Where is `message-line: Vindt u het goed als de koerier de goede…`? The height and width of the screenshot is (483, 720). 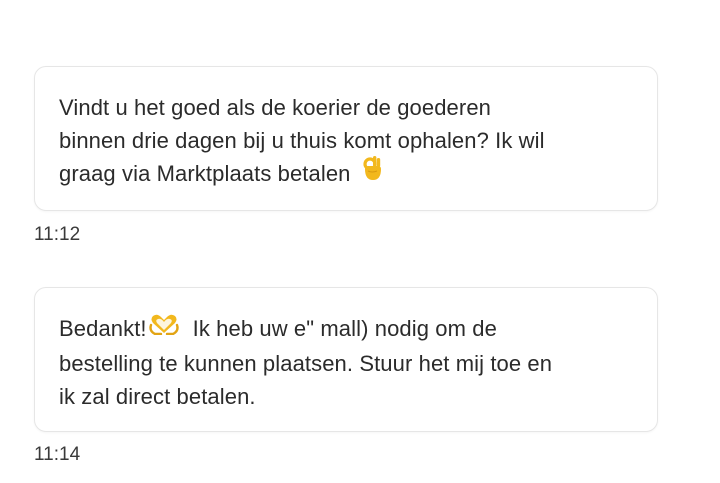
message-line: Vindt u het goed als de koerier de goede… is located at coordinates (275, 107).